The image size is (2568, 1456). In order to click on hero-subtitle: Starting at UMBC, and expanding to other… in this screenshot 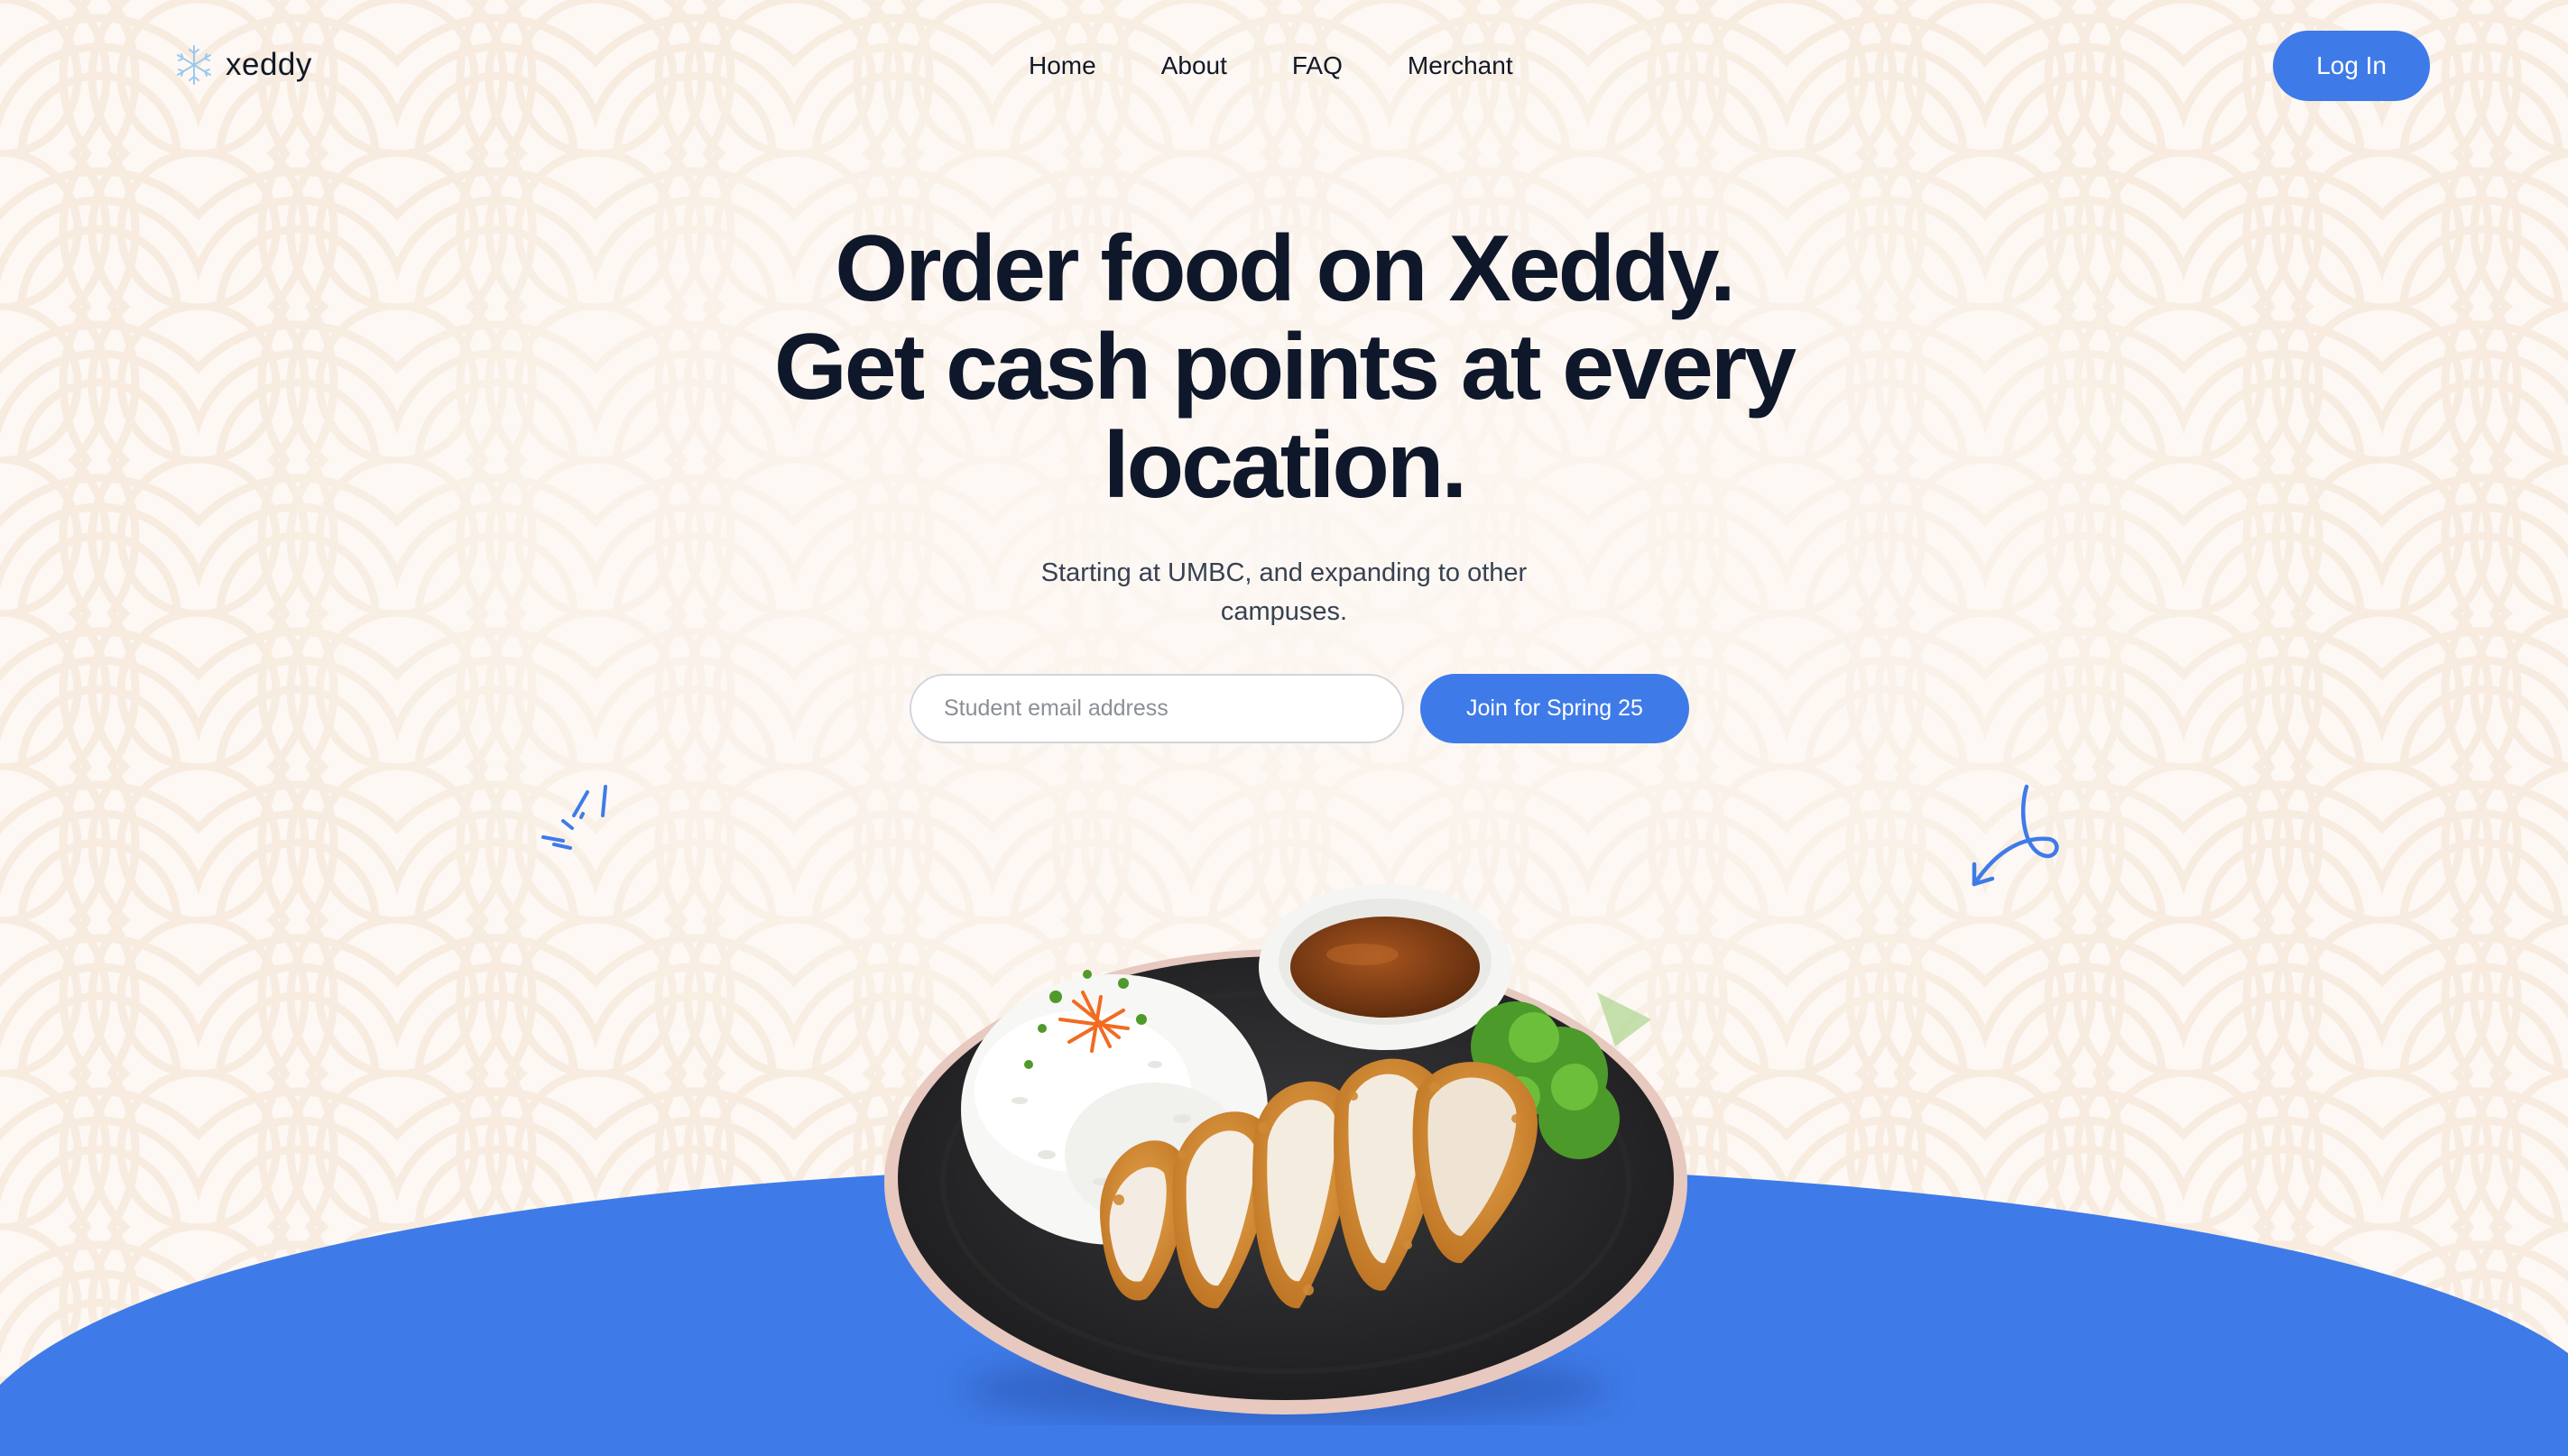, I will do `click(1284, 592)`.